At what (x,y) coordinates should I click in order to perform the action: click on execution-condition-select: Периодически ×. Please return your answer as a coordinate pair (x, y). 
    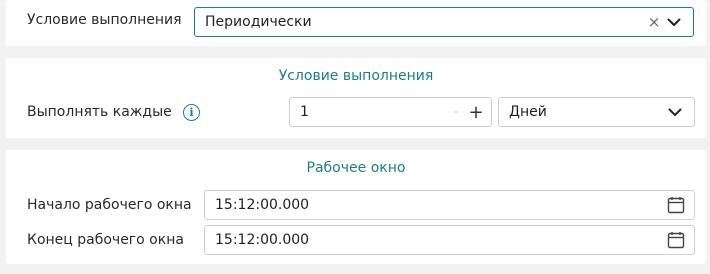
    Looking at the image, I should click on (444, 22).